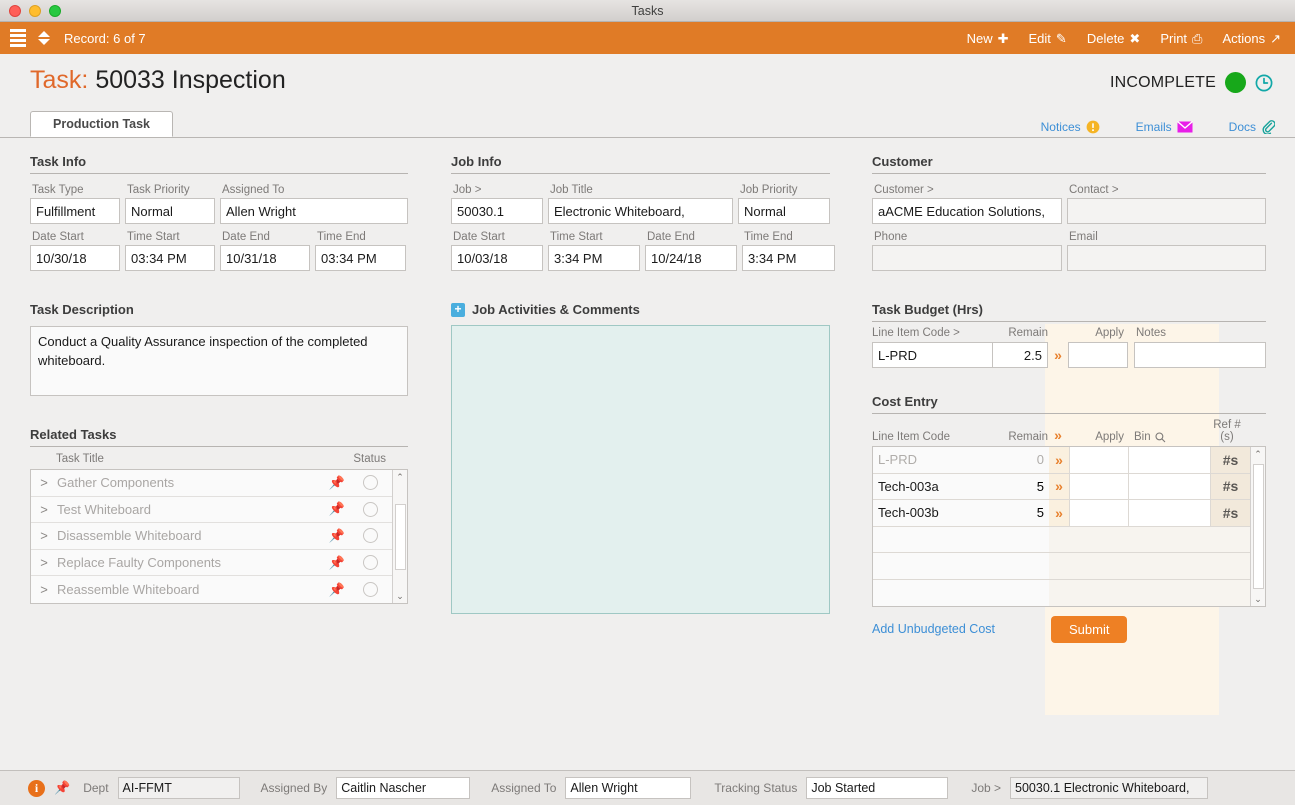  Describe the element at coordinates (1264, 83) in the screenshot. I see `clock-icon` at that location.